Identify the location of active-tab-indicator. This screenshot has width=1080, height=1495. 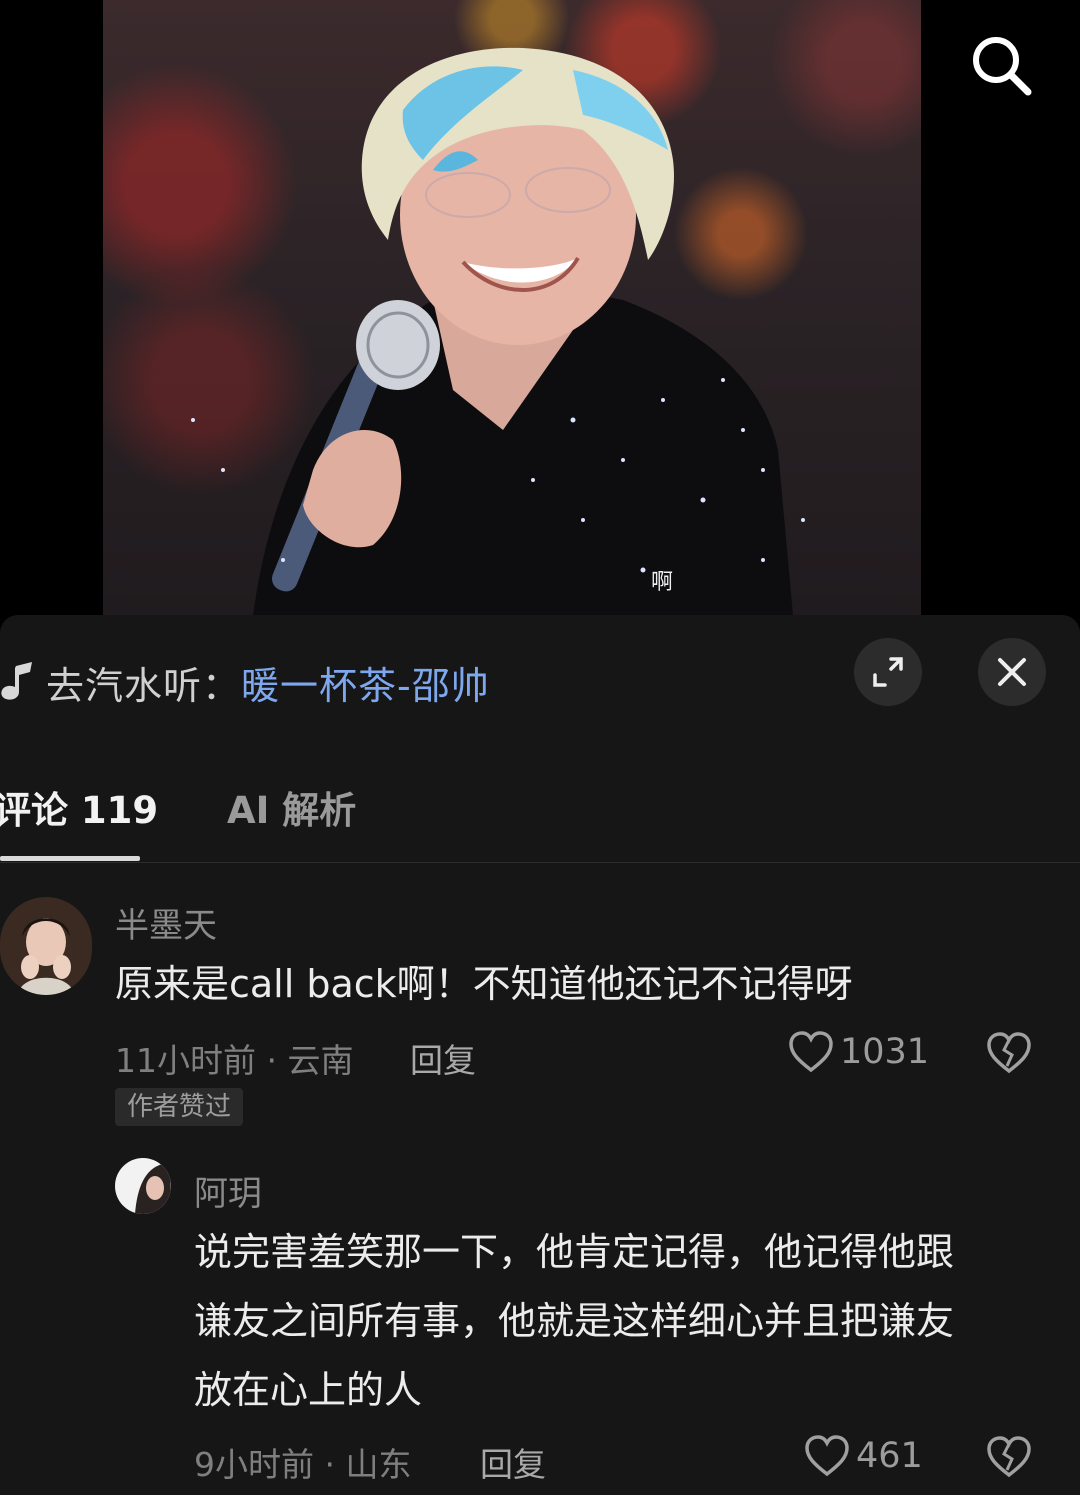
(70, 858).